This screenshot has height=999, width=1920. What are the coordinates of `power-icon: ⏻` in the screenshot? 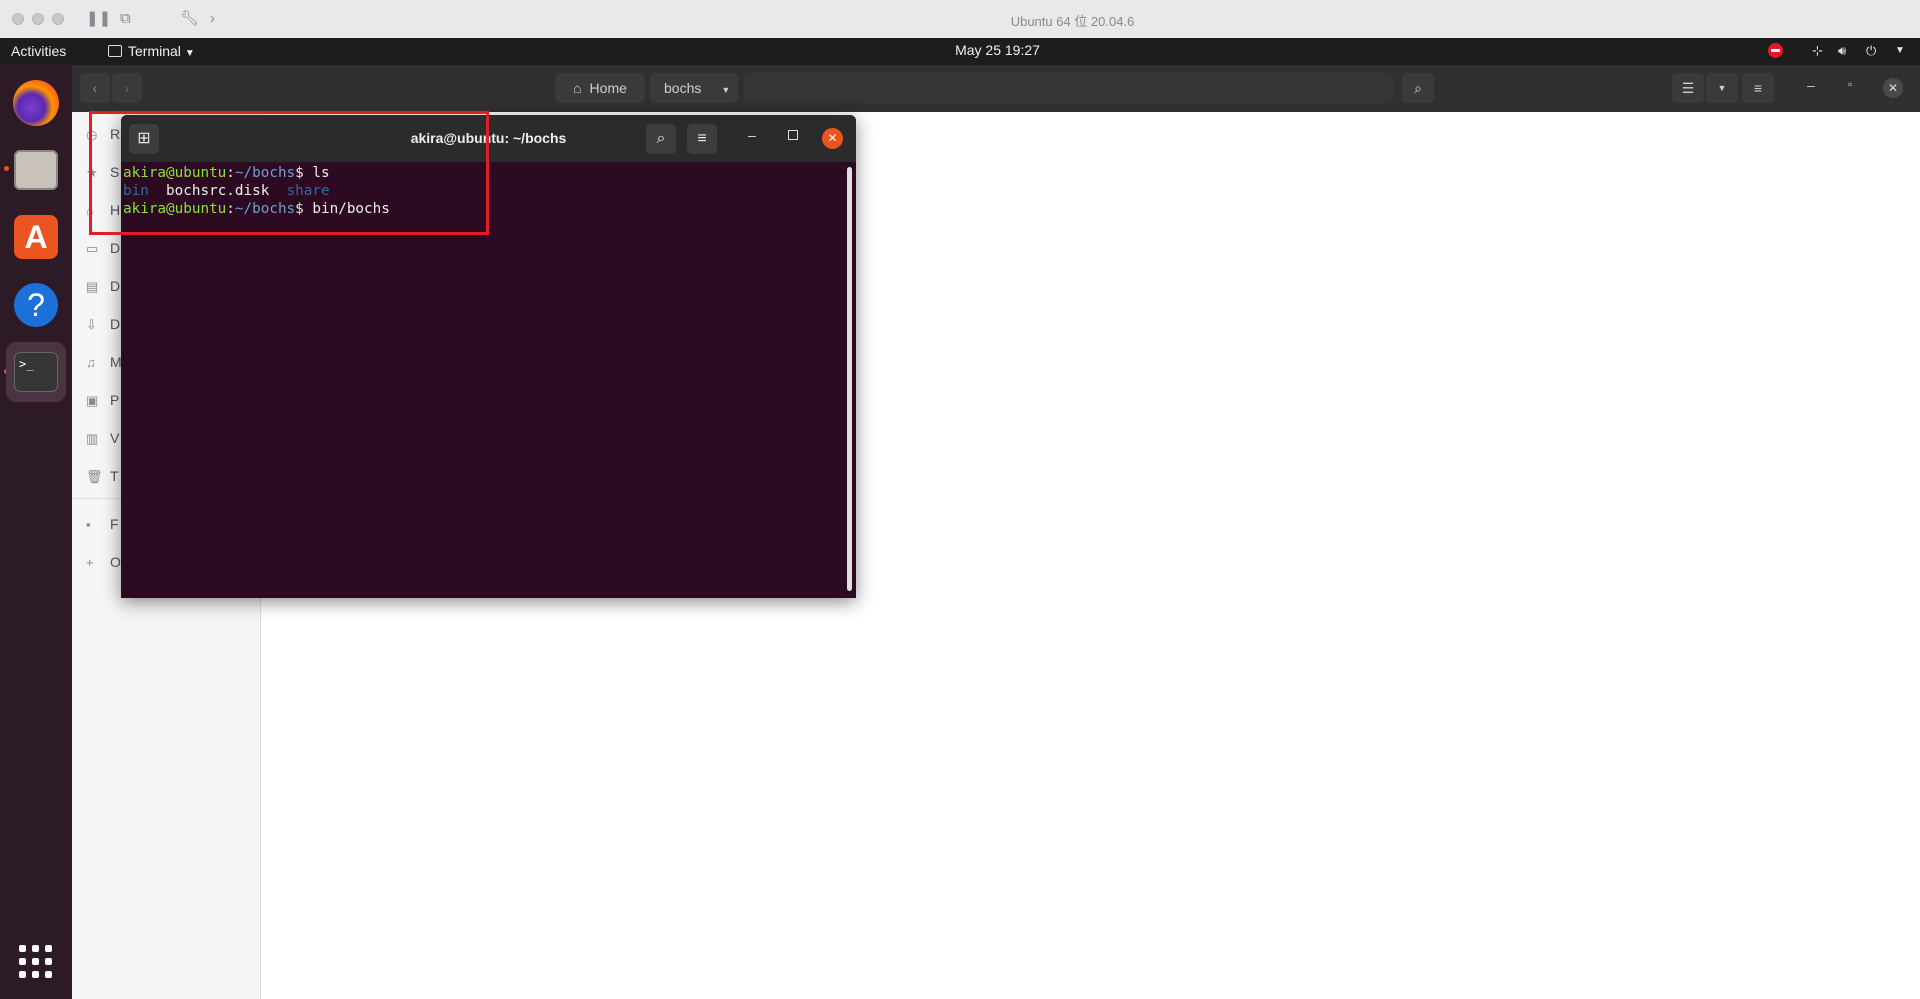 It's located at (1871, 51).